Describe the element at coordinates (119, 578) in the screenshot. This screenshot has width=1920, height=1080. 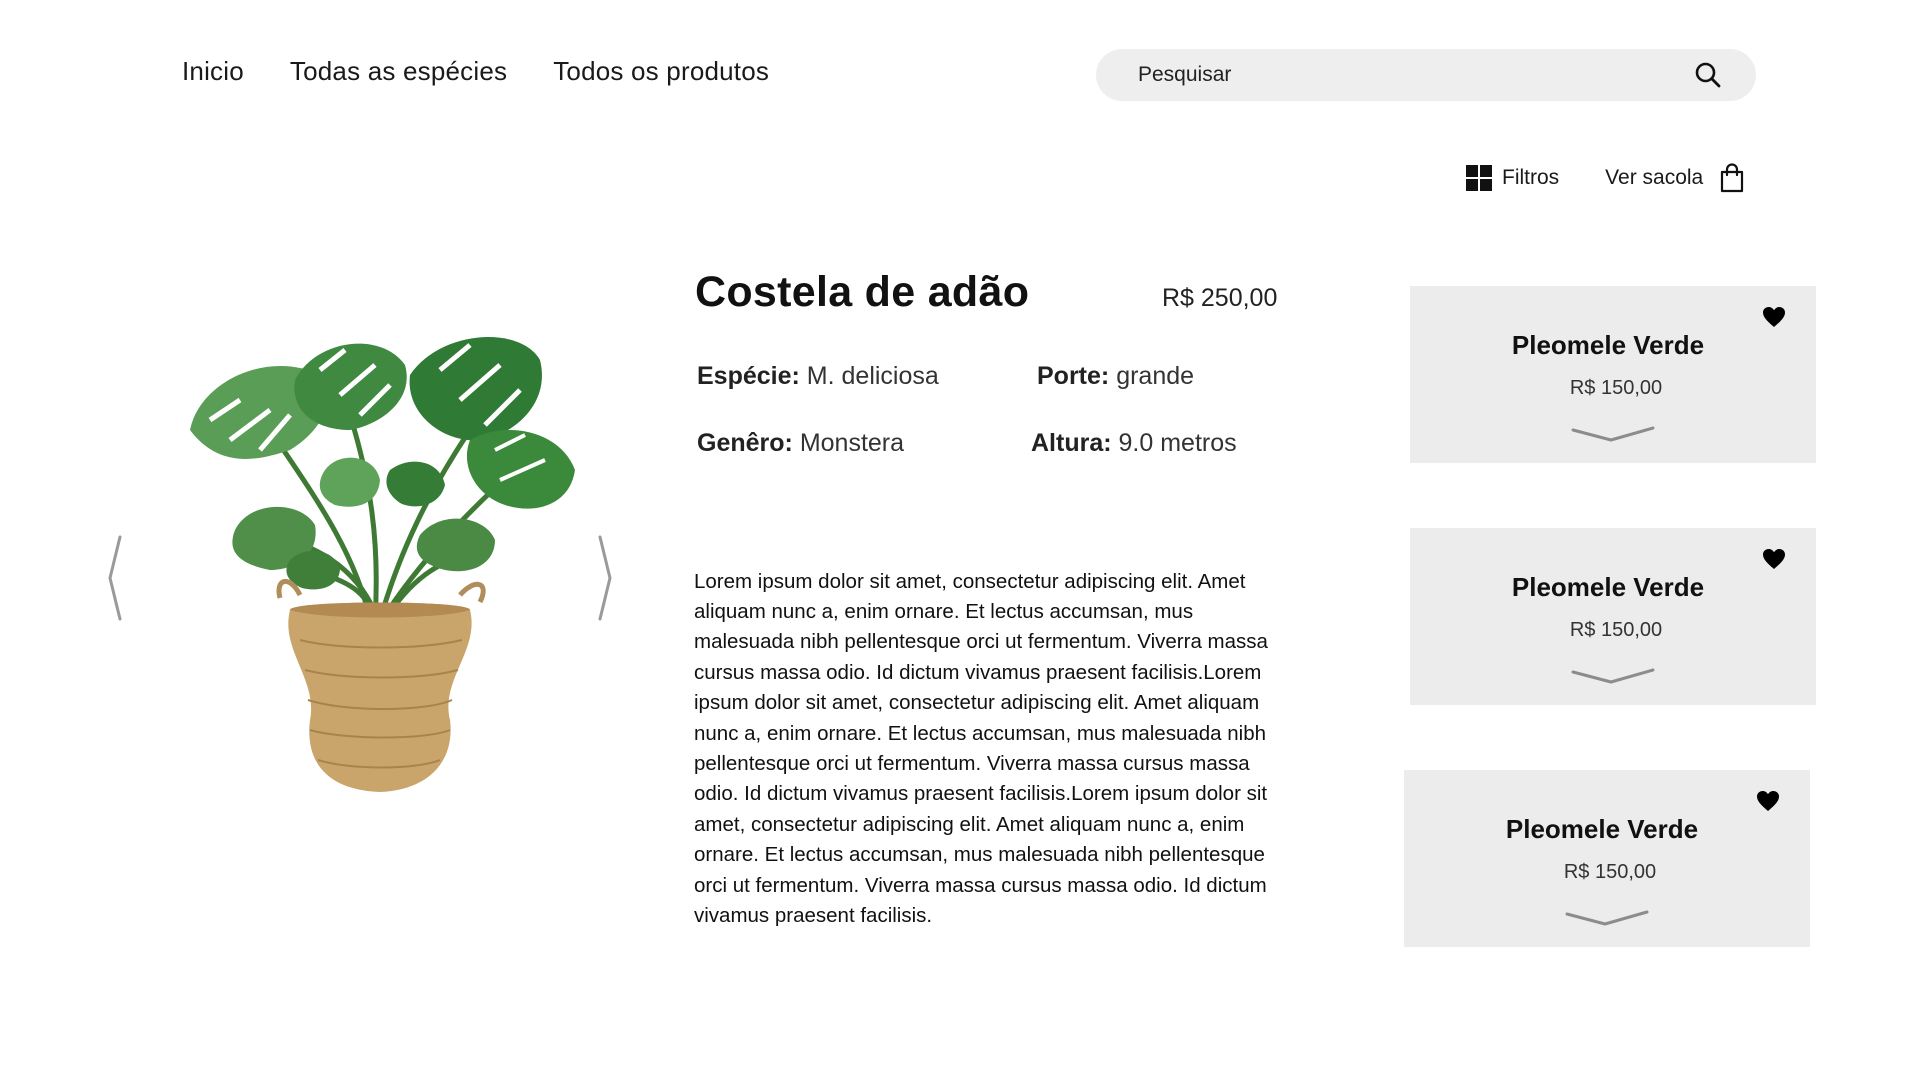
I see `chevron-left-icon` at that location.